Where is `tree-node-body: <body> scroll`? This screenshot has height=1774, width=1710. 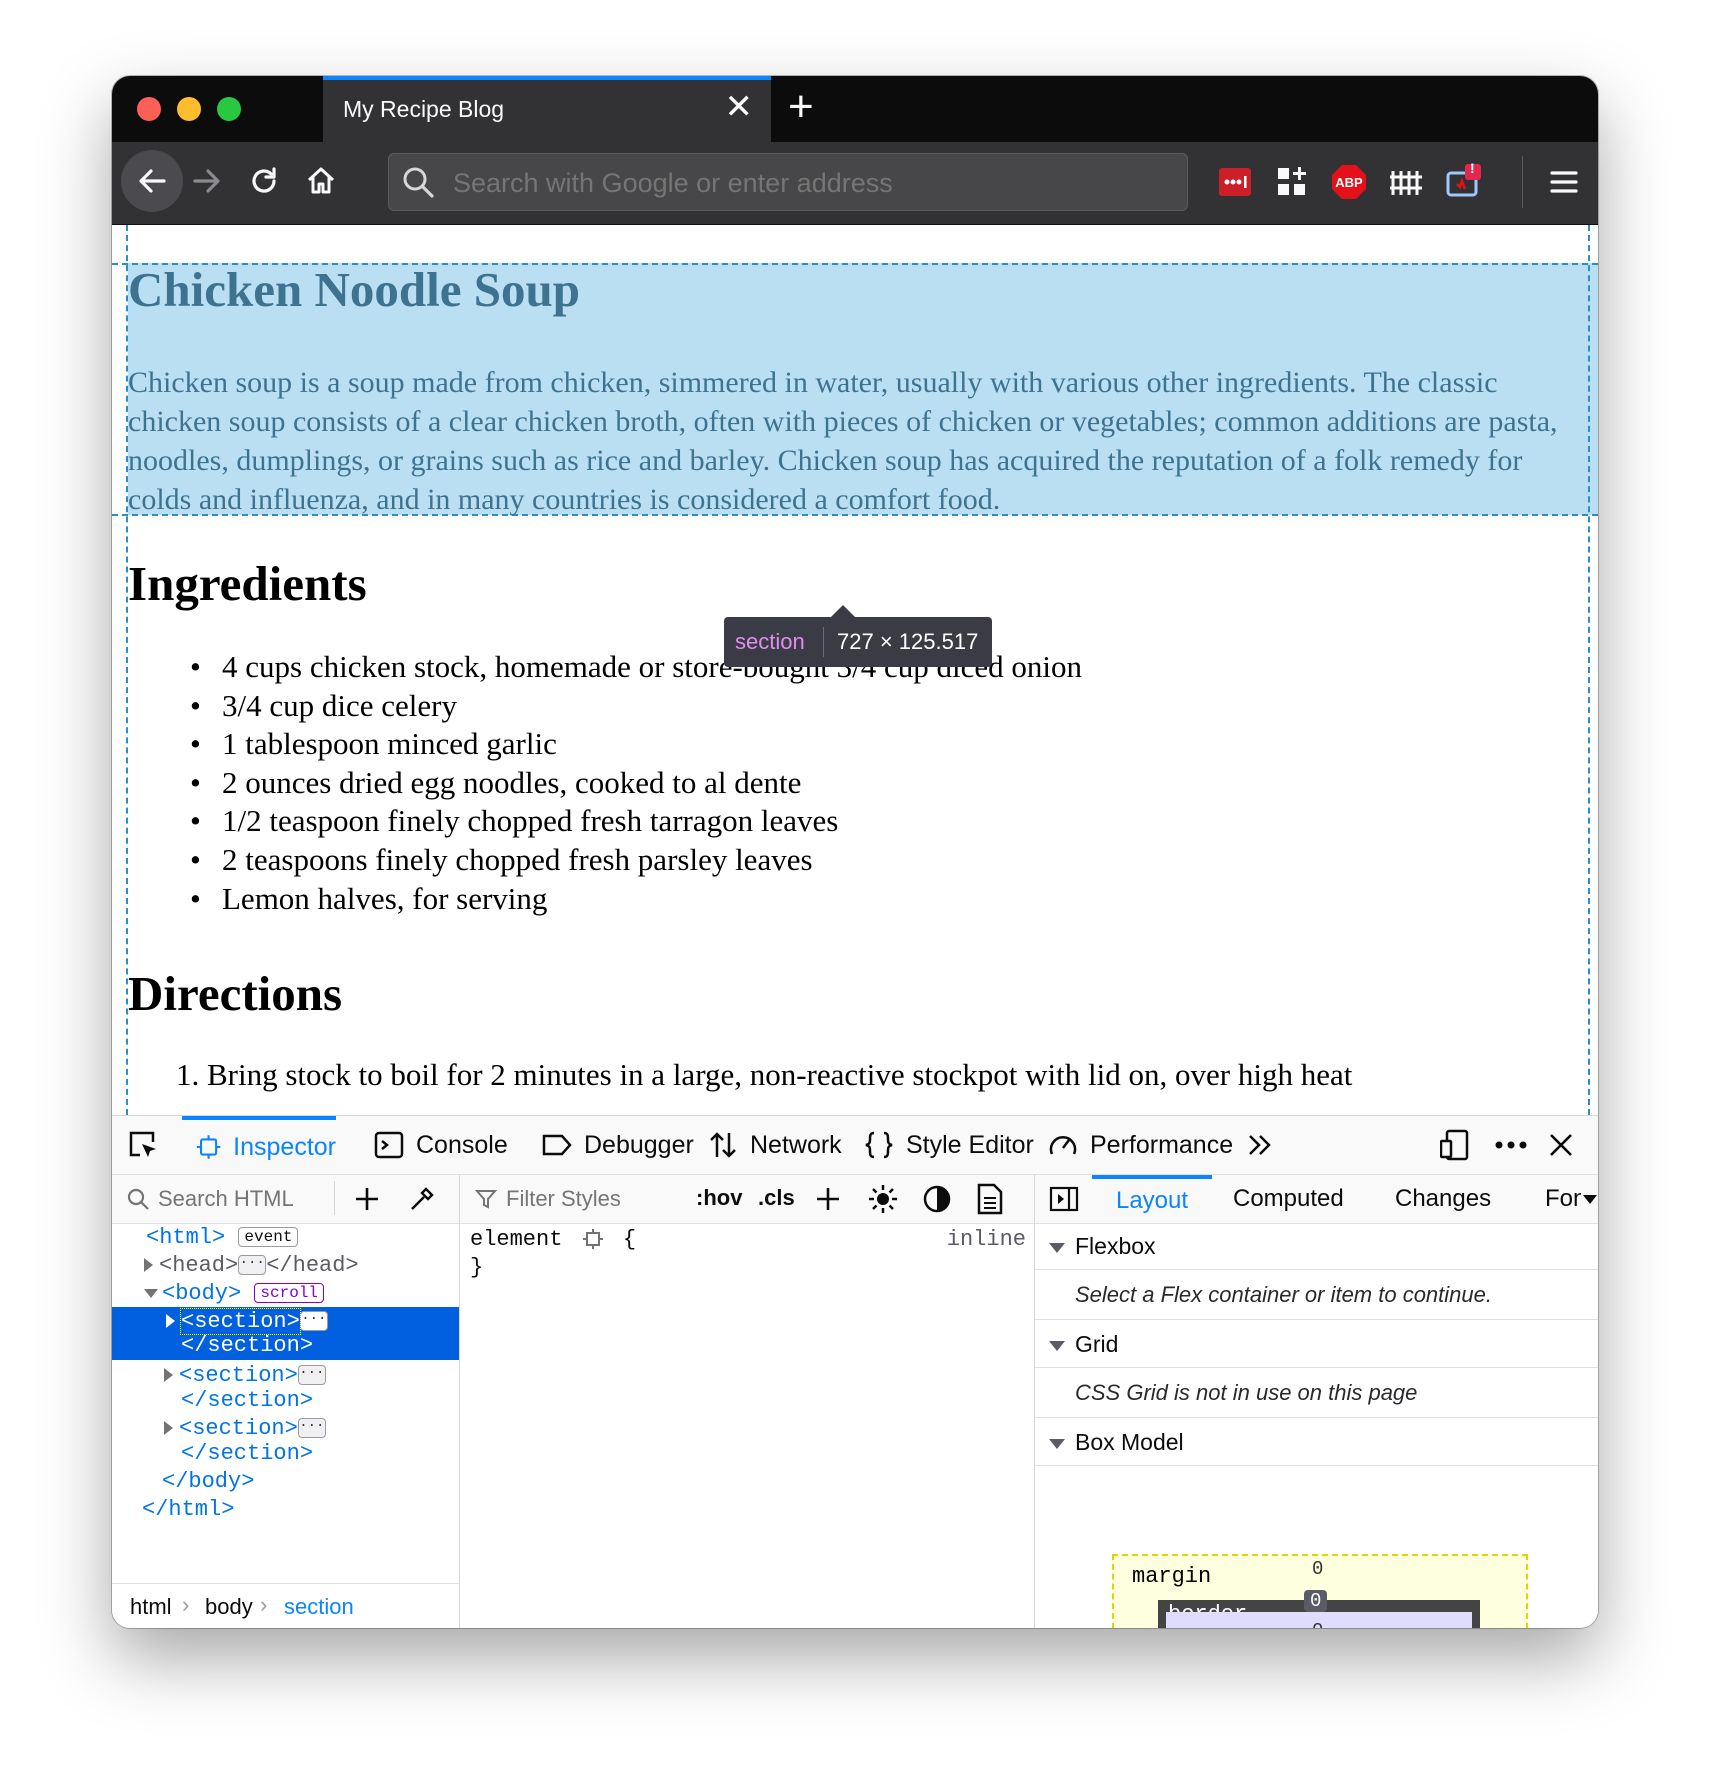
tree-node-body: <body> scroll is located at coordinates (301, 1294).